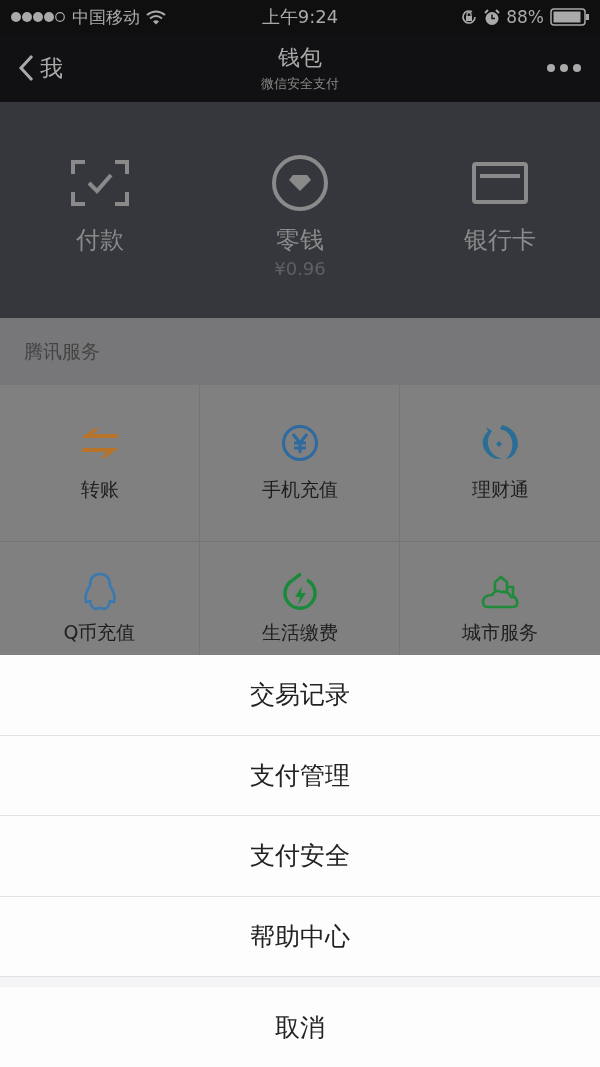 The height and width of the screenshot is (1067, 600). Describe the element at coordinates (300, 1027) in the screenshot. I see `cancel-button: 取消` at that location.